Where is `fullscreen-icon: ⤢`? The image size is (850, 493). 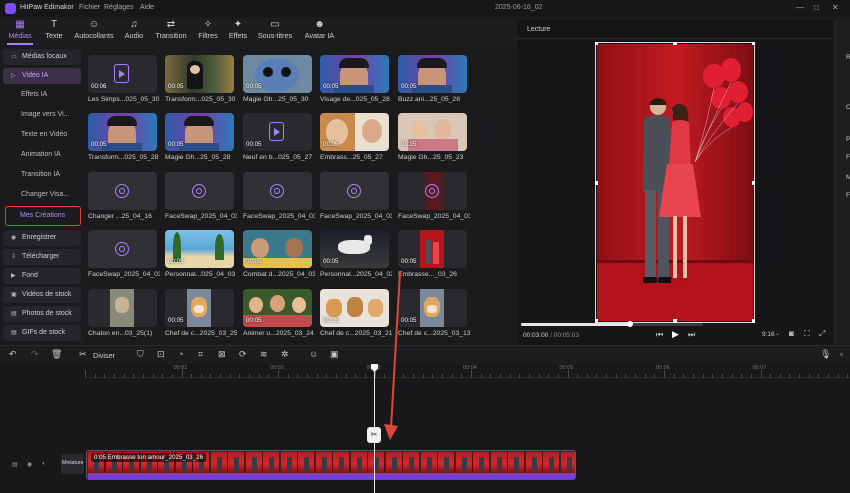 fullscreen-icon: ⤢ is located at coordinates (822, 334).